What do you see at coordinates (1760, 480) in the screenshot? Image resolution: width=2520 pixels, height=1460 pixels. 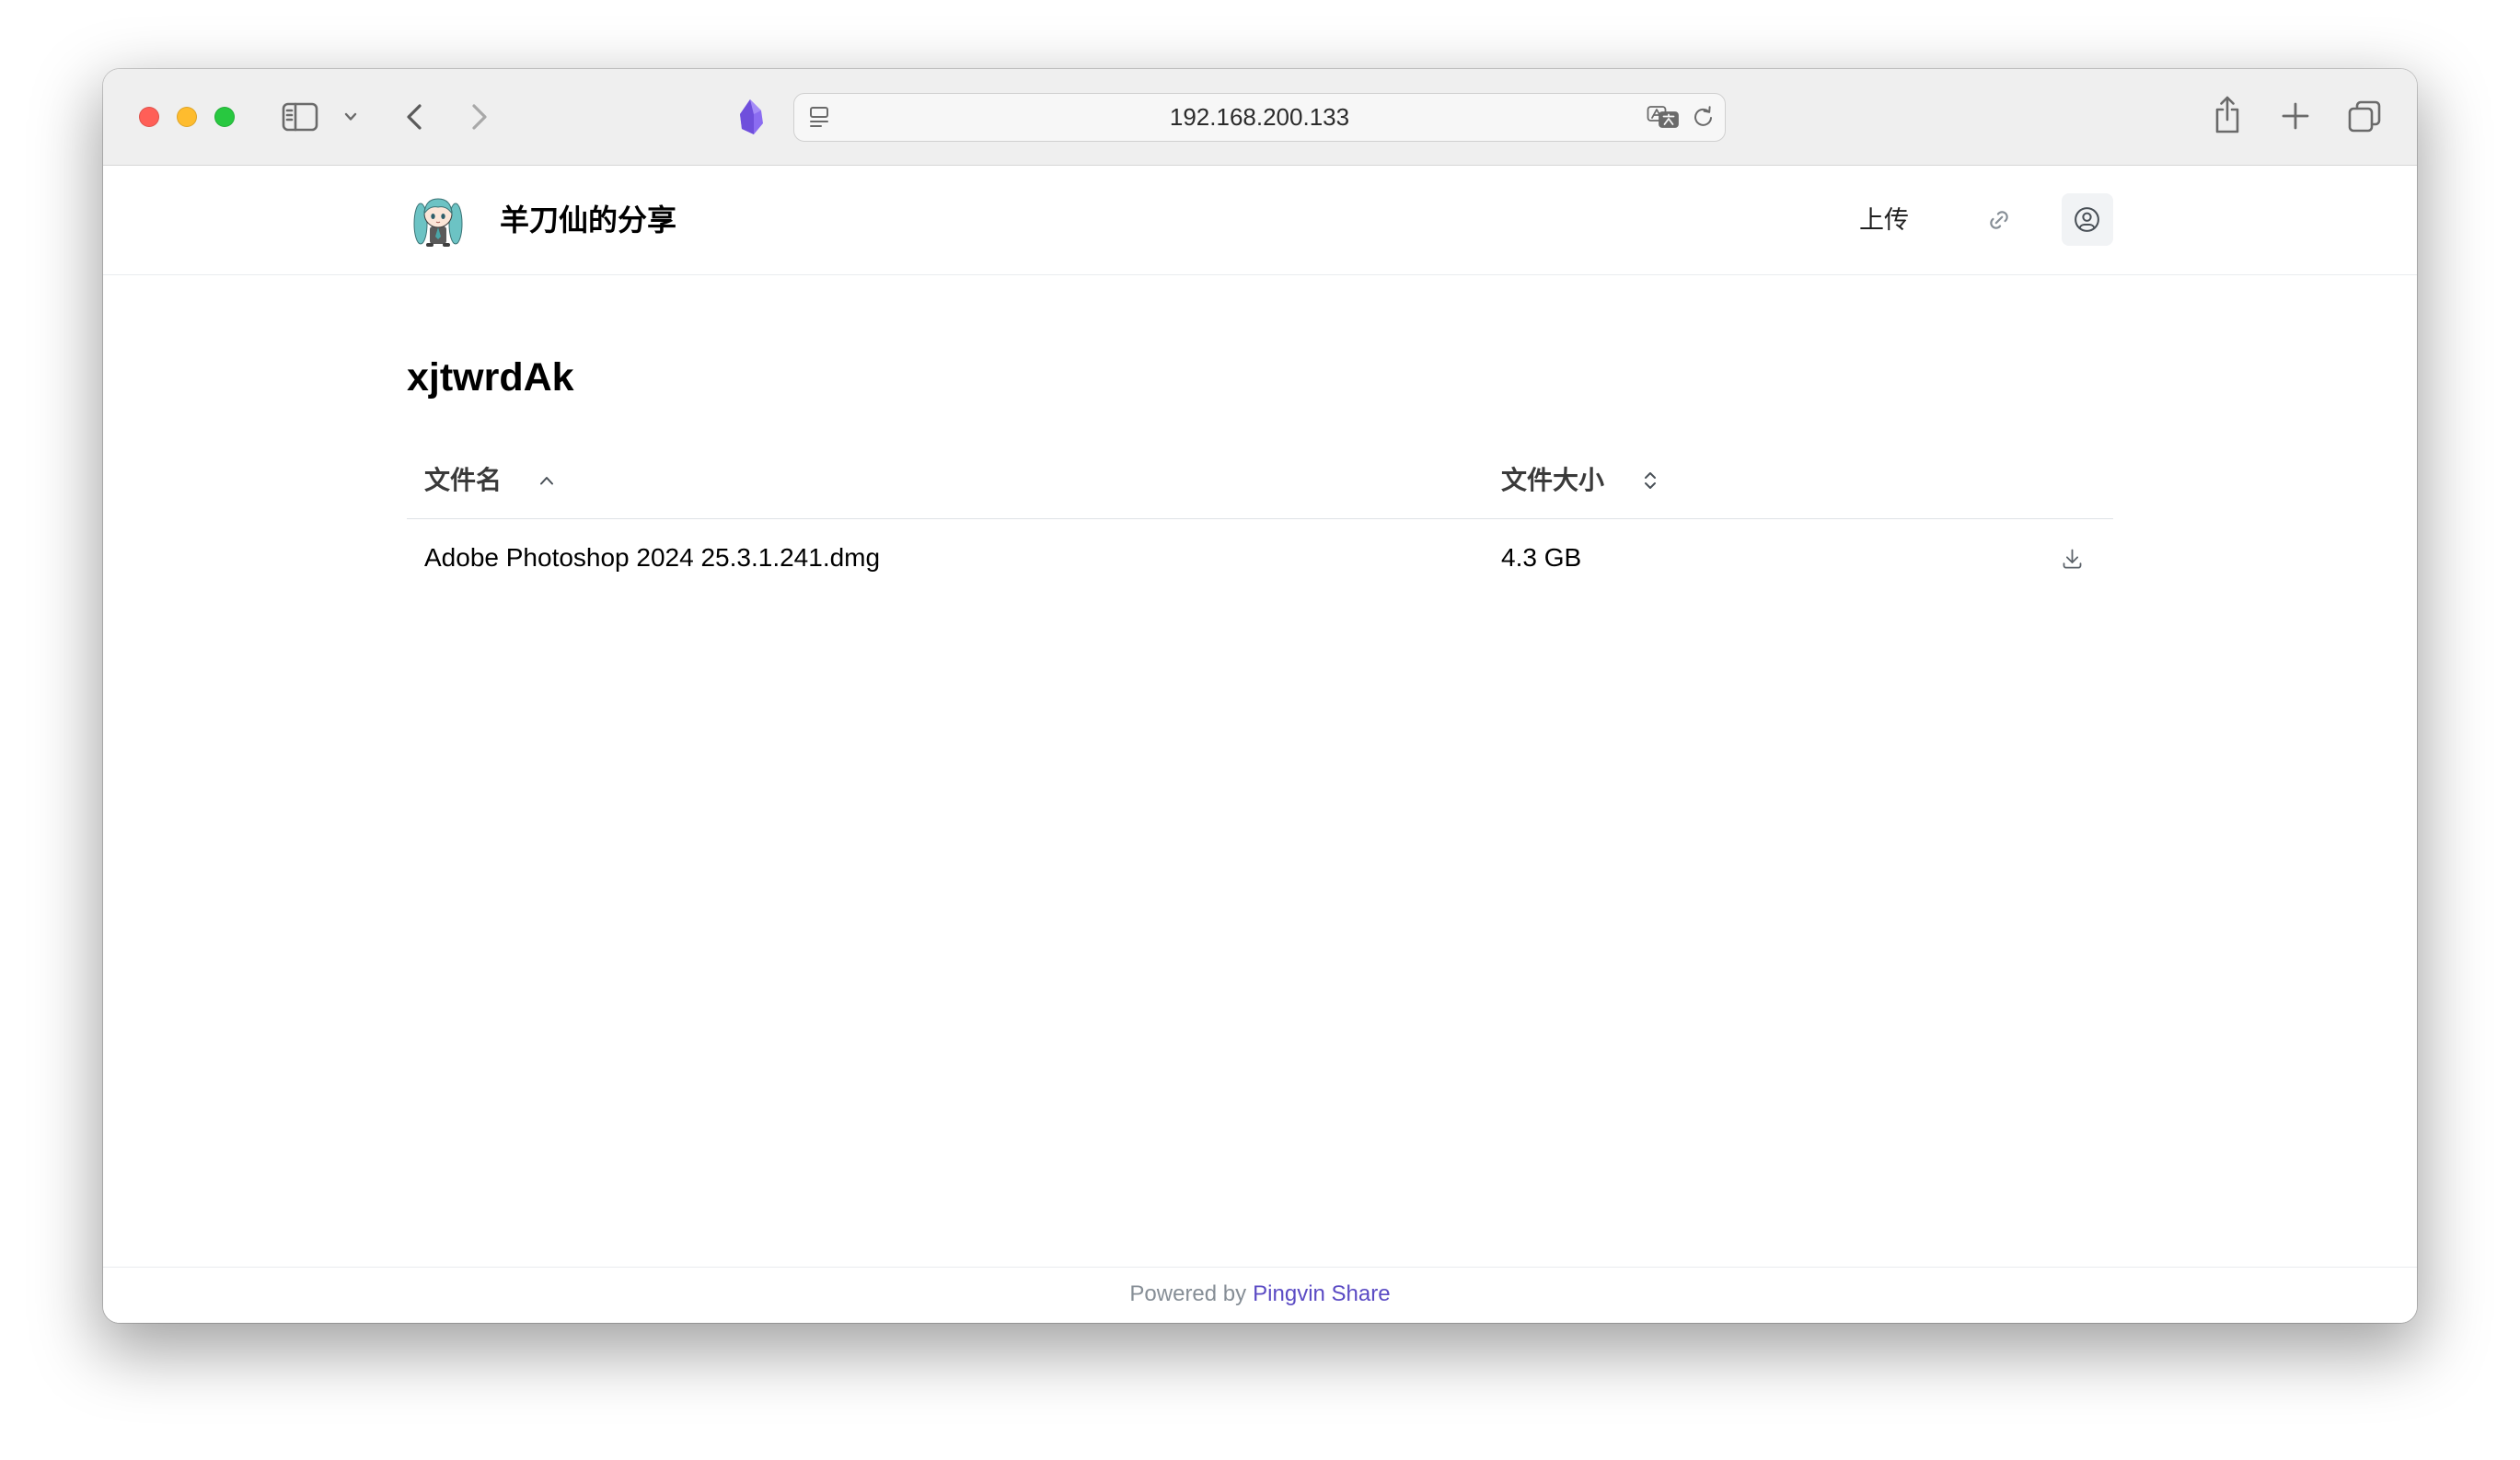 I see `sort-by-size-button: 文件大小` at bounding box center [1760, 480].